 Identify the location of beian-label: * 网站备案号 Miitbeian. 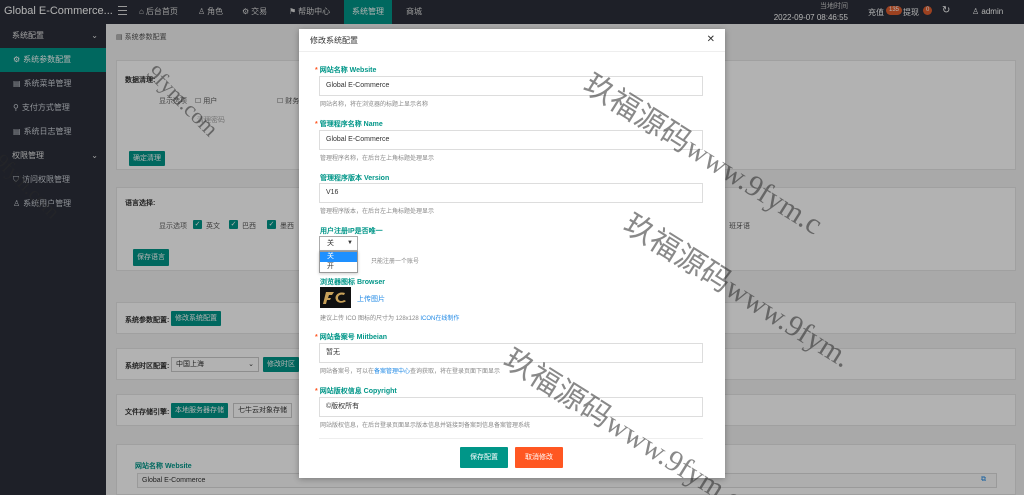
(351, 337).